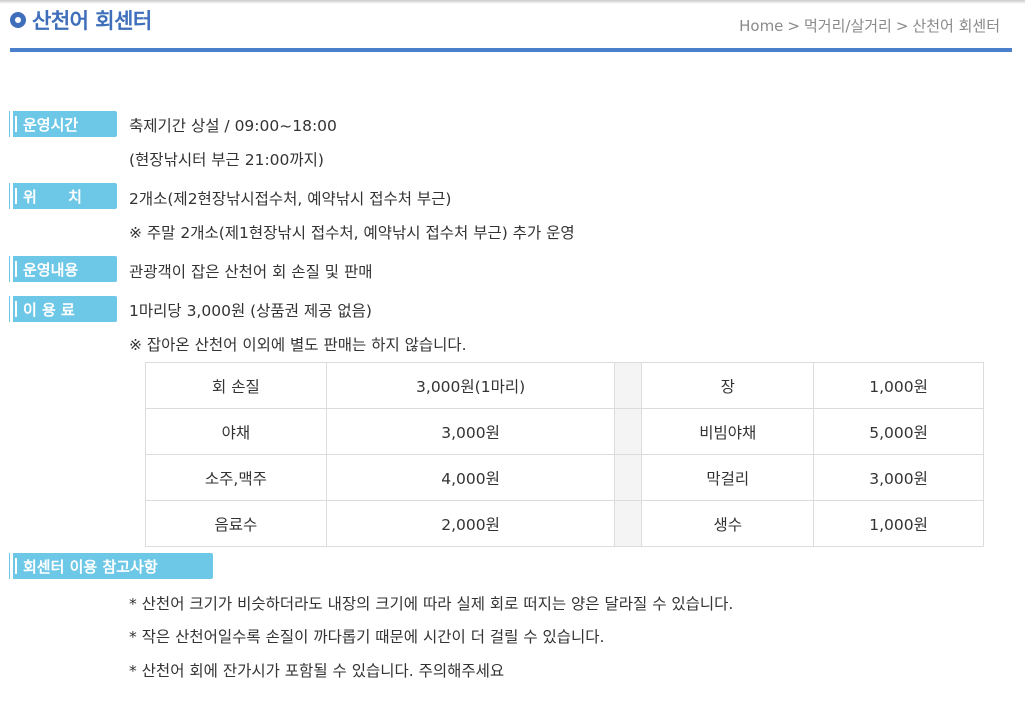 This screenshot has height=716, width=1025. Describe the element at coordinates (317, 671) in the screenshot. I see `notes-line-3: * 산천어 회에 잔가시가 포함될 수 있습니다. 주의해주세요` at that location.